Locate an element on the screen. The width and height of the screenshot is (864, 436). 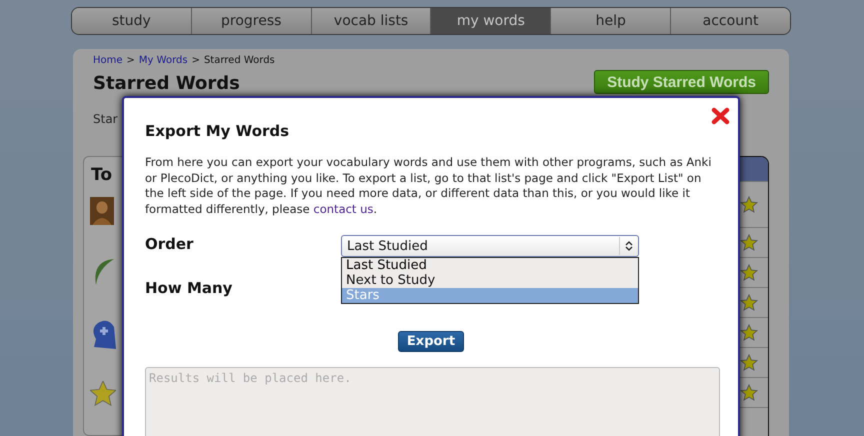
nav-tab: my words is located at coordinates (491, 21).